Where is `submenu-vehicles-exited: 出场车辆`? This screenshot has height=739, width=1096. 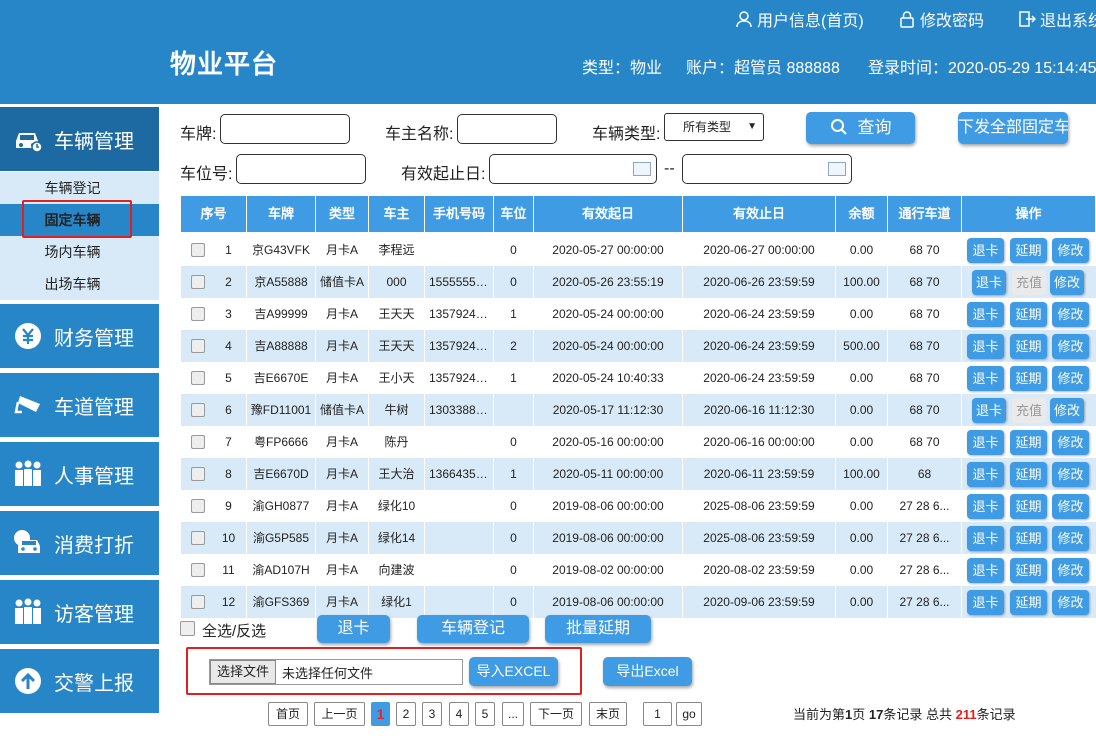 submenu-vehicles-exited: 出场车辆 is located at coordinates (79, 284).